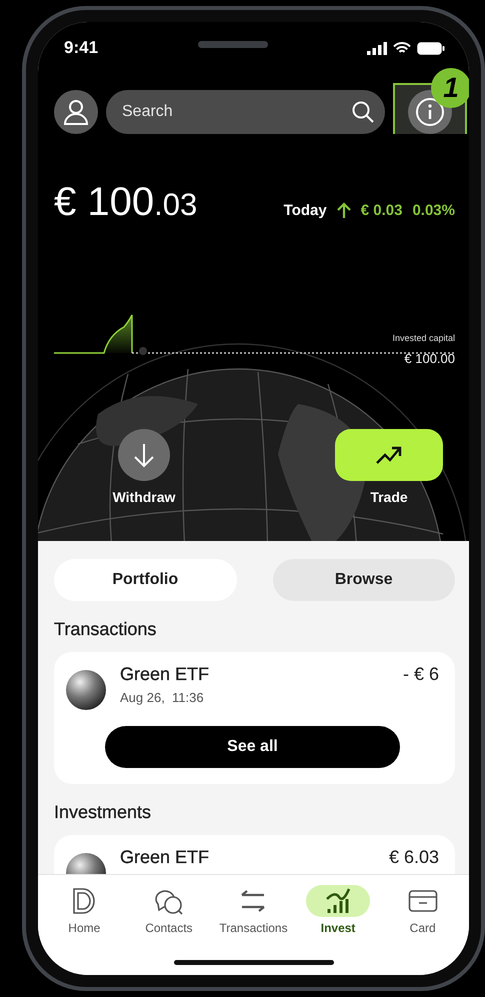 The height and width of the screenshot is (997, 485). Describe the element at coordinates (233, 44) in the screenshot. I see `speaker-notch` at that location.